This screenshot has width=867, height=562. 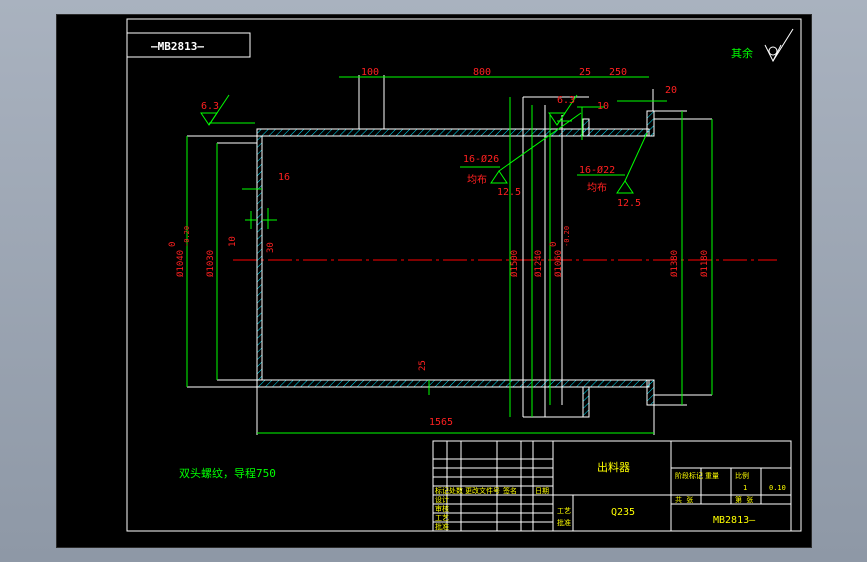 What do you see at coordinates (650, 123) in the screenshot?
I see `ring-top` at bounding box center [650, 123].